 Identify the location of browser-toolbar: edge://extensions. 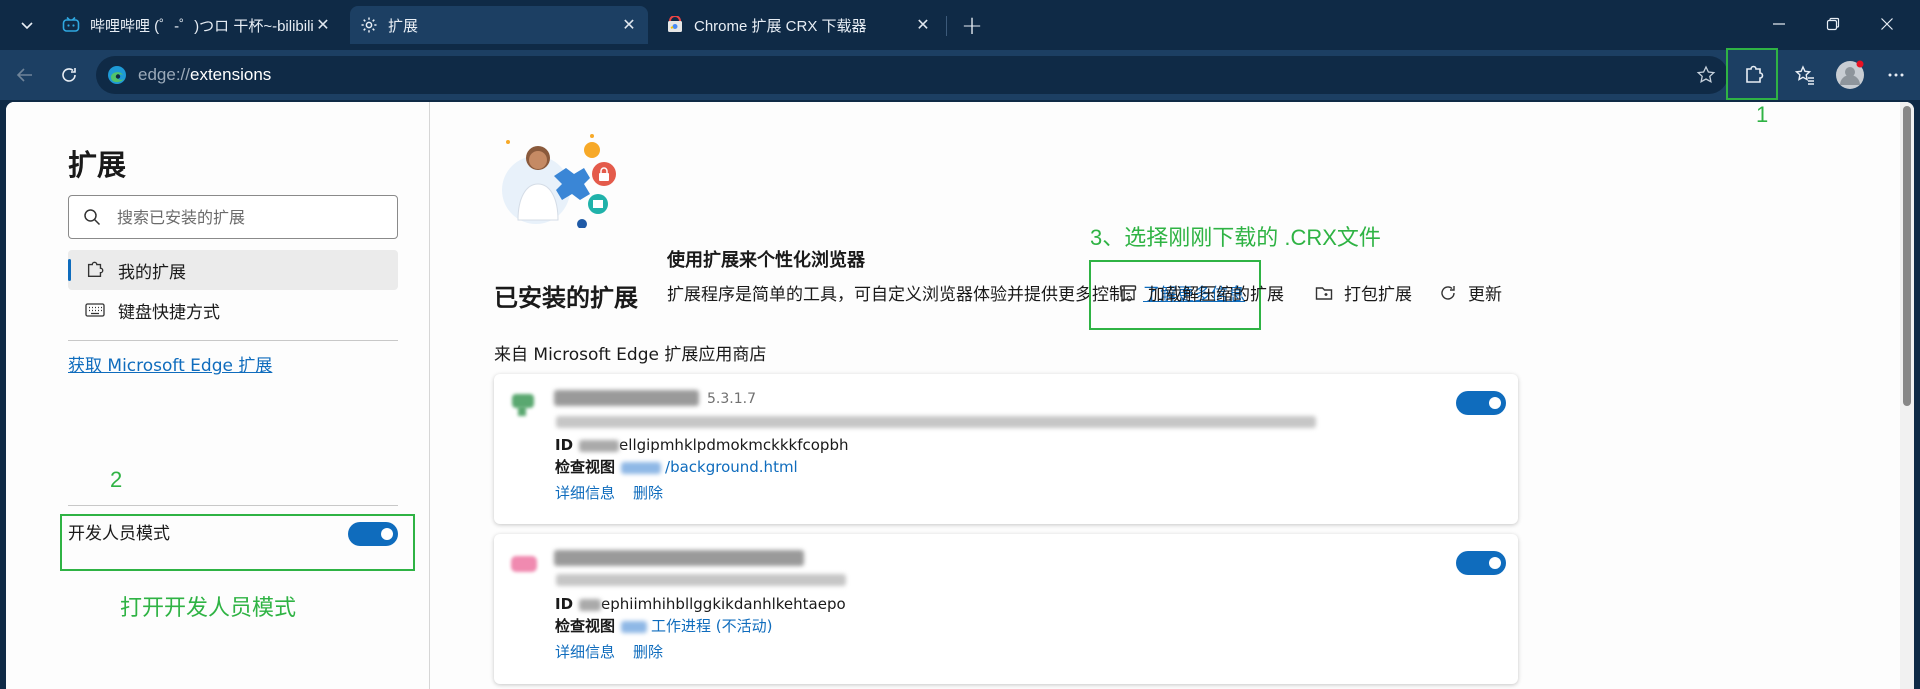
(960, 75).